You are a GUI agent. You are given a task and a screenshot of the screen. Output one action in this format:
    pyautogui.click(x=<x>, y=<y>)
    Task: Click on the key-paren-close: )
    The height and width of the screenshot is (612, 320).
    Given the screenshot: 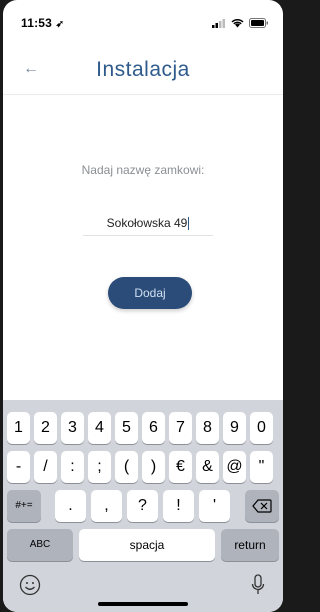 What is the action you would take?
    pyautogui.click(x=153, y=467)
    